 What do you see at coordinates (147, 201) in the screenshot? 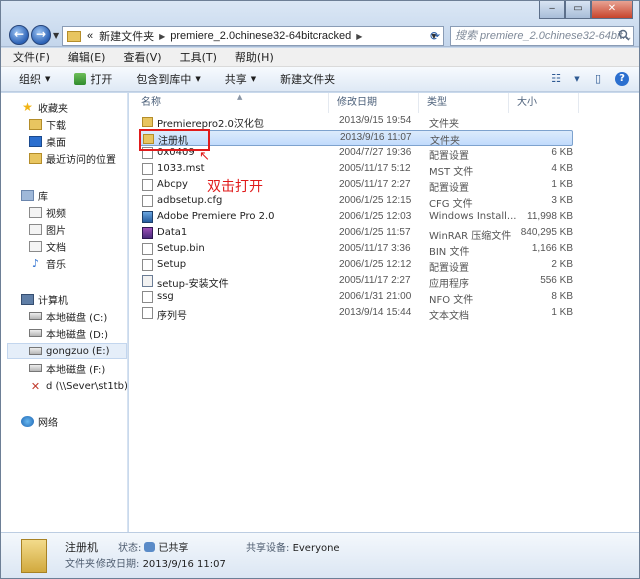
I see `file-icon` at bounding box center [147, 201].